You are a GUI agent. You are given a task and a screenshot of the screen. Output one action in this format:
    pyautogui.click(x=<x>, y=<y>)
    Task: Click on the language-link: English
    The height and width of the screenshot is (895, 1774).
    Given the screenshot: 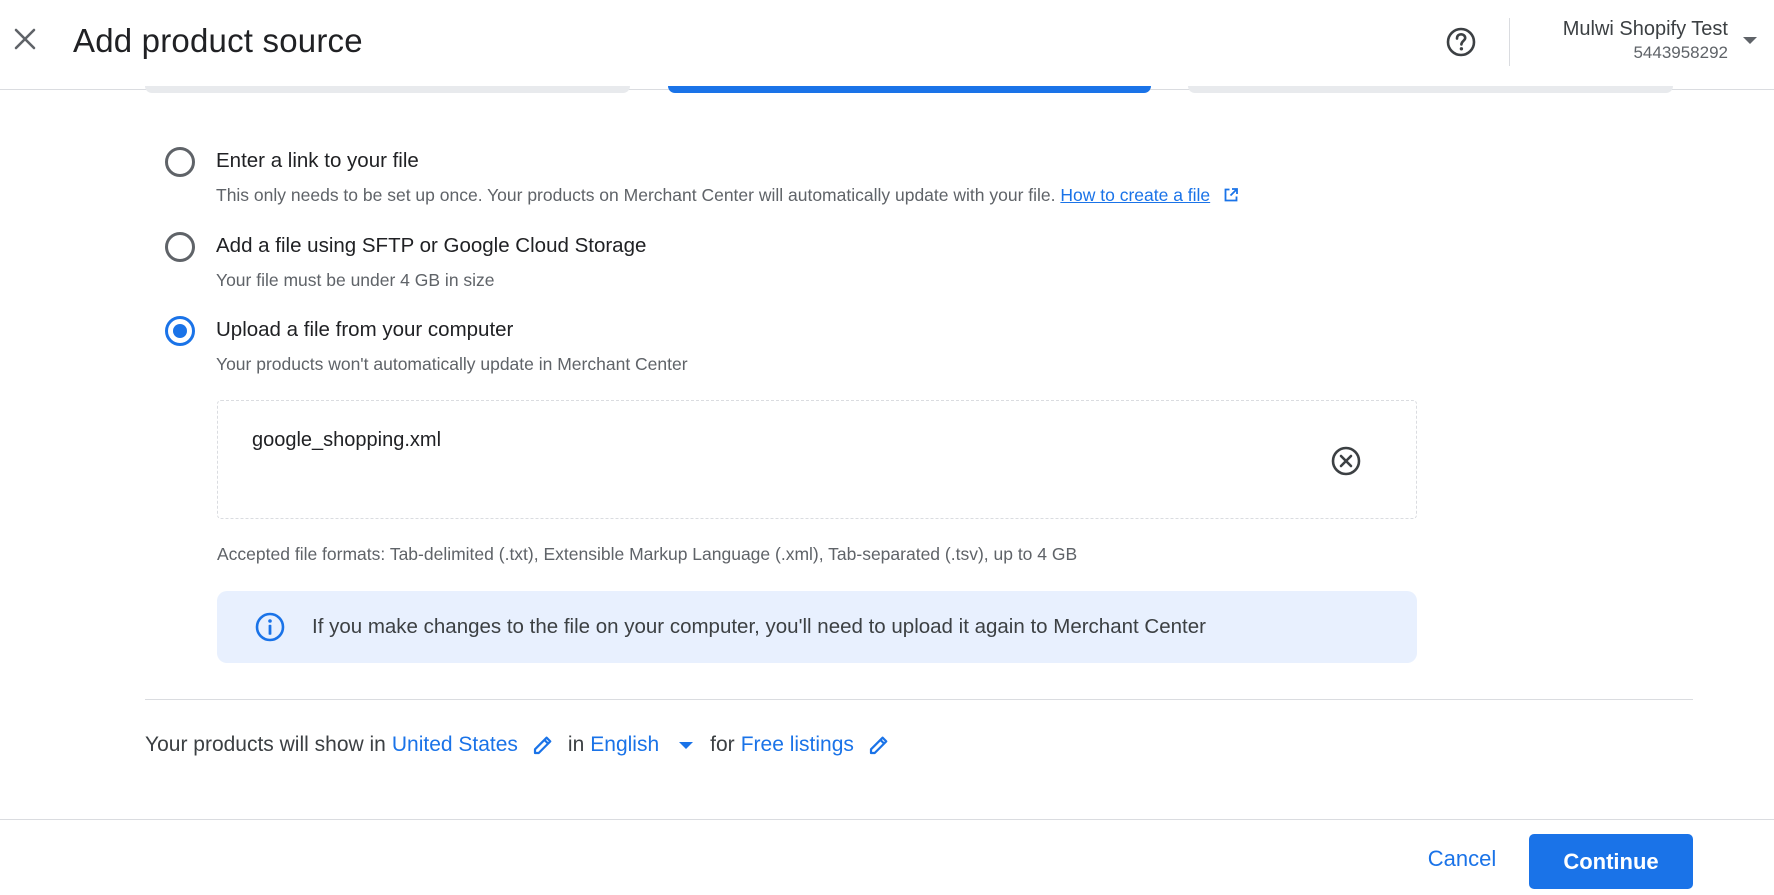 What is the action you would take?
    pyautogui.click(x=624, y=745)
    